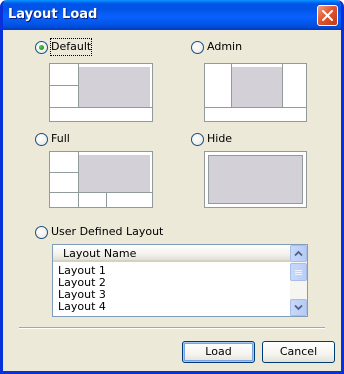 This screenshot has width=344, height=374. What do you see at coordinates (197, 139) in the screenshot?
I see `hide-radio` at bounding box center [197, 139].